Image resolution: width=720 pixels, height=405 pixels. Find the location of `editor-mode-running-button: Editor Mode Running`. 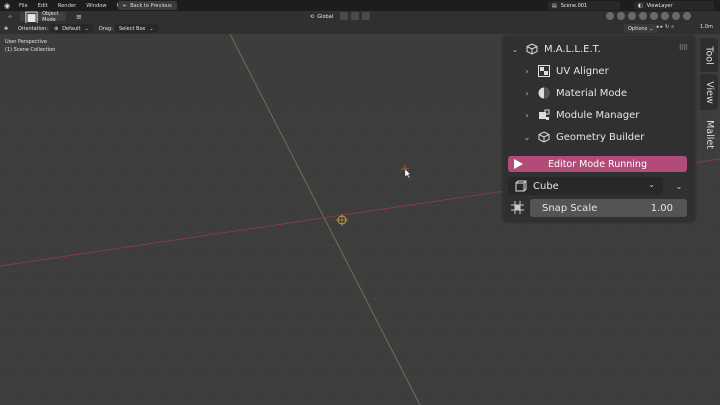

editor-mode-running-button: Editor Mode Running is located at coordinates (597, 164).